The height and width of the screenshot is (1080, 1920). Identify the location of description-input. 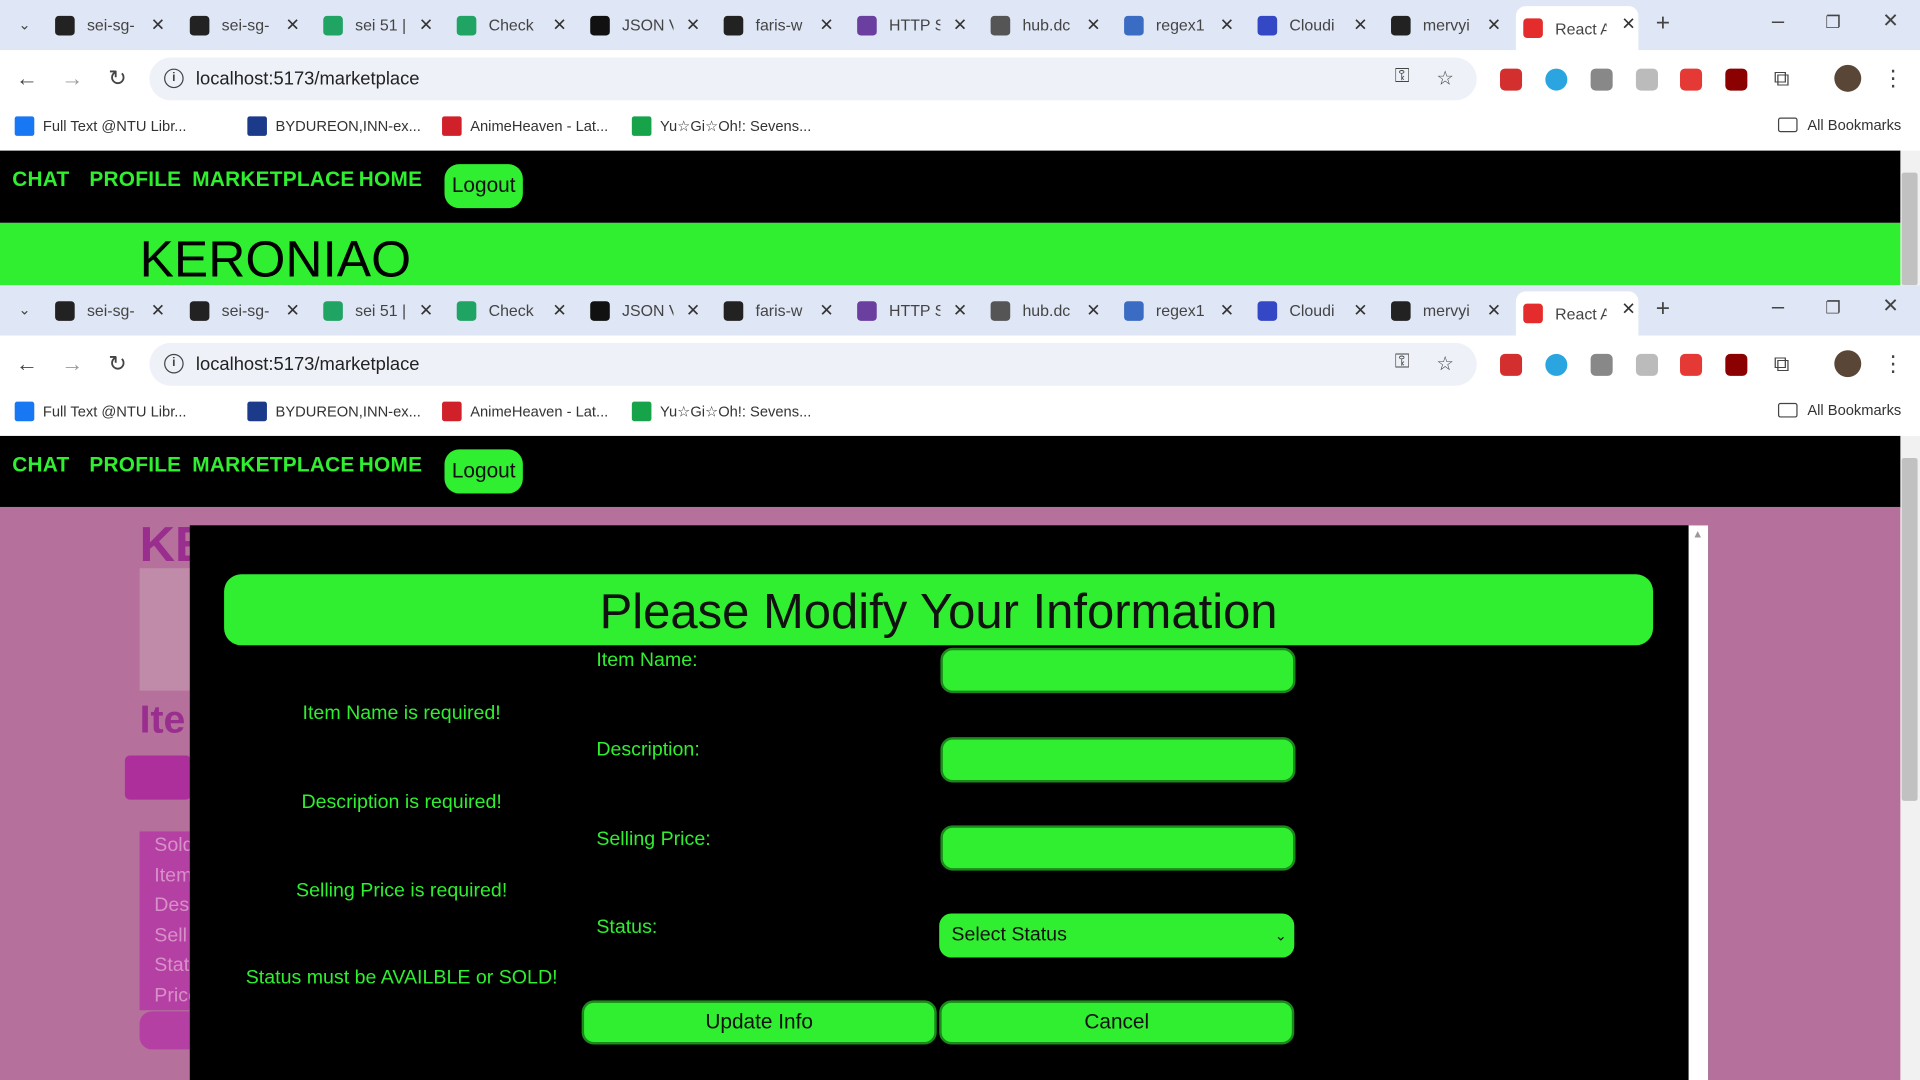
(1118, 760).